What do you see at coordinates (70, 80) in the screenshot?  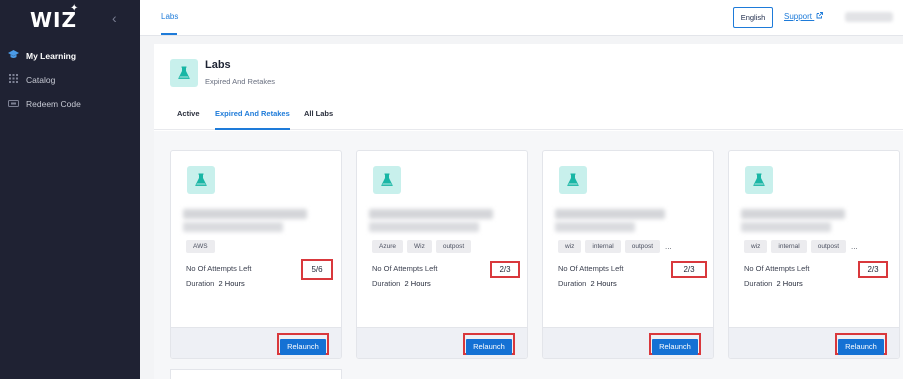 I see `sidebar-item-catalog: Catalog` at bounding box center [70, 80].